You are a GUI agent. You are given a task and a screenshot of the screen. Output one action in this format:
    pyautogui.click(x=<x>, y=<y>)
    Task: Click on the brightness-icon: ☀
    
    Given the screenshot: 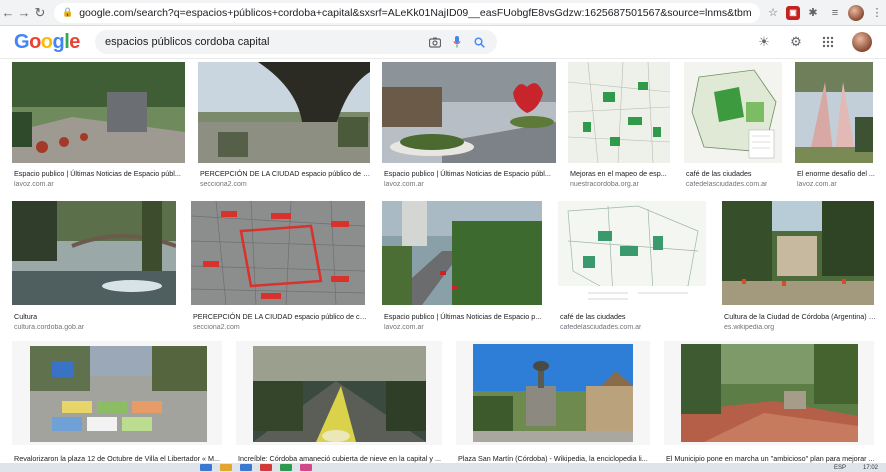 What is the action you would take?
    pyautogui.click(x=764, y=42)
    